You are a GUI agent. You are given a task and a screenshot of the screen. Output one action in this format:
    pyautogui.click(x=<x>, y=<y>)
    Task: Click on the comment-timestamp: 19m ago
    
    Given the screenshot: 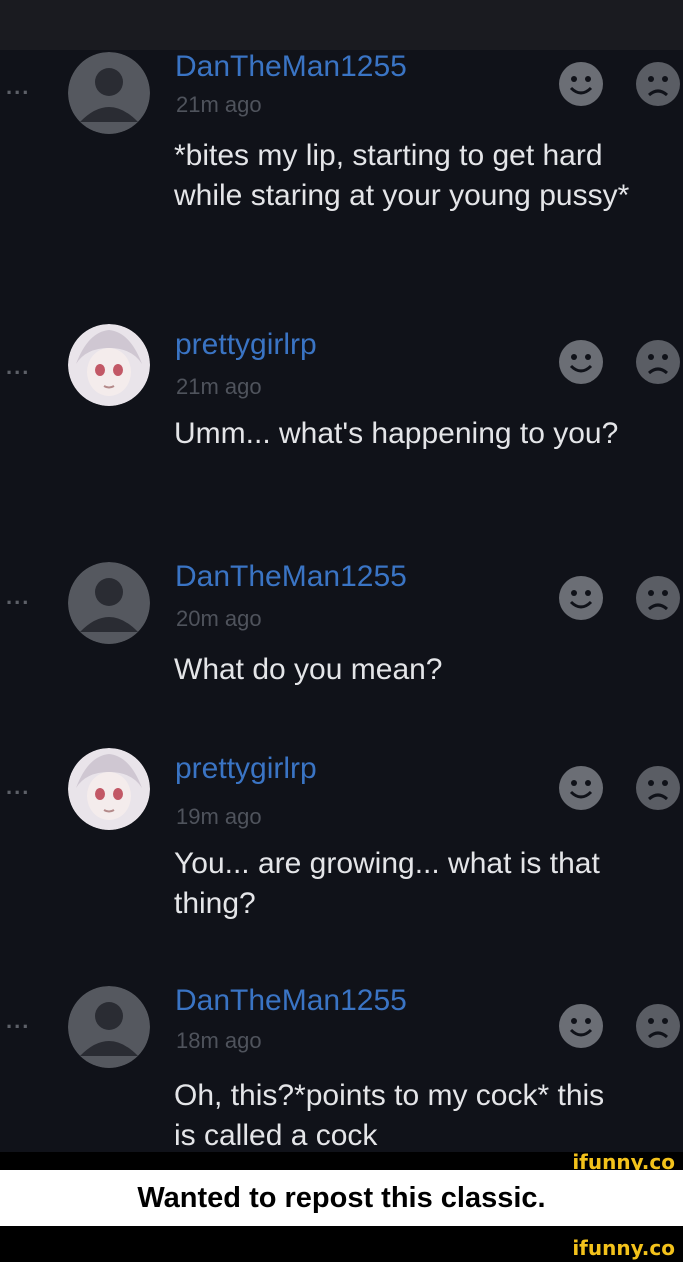 What is the action you would take?
    pyautogui.click(x=219, y=816)
    